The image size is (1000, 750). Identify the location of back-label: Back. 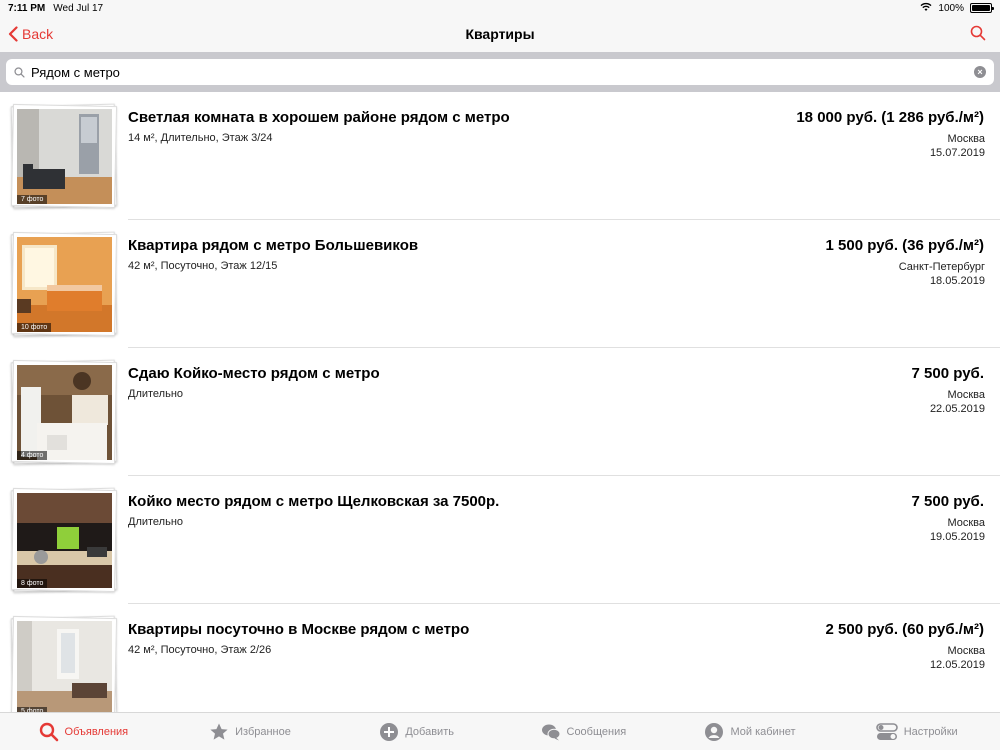
(38, 34).